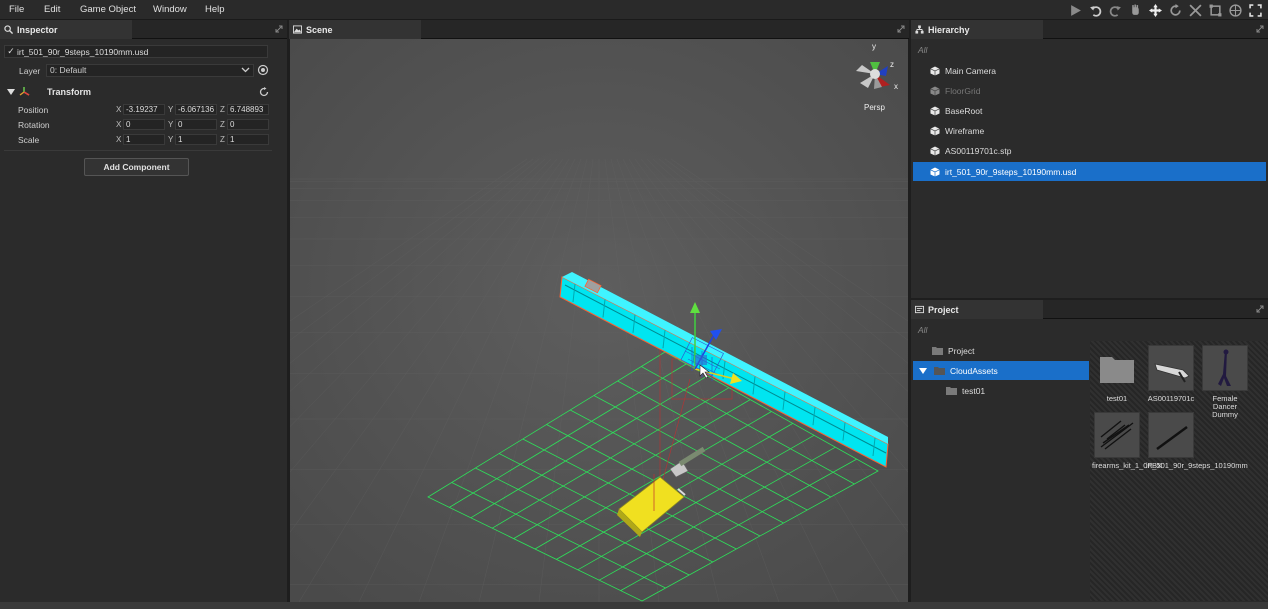 This screenshot has height=609, width=1268. What do you see at coordinates (52, 9) in the screenshot?
I see `menu-edit: Edit` at bounding box center [52, 9].